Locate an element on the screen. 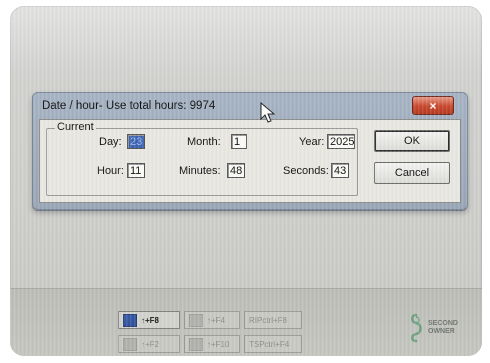 This screenshot has width=490, height=363. year-field: 2025 is located at coordinates (341, 141).